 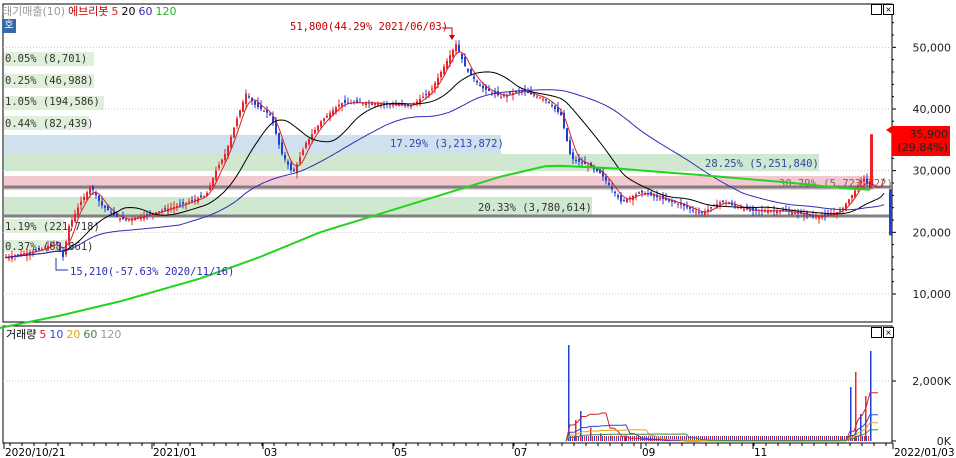 I want to click on stock-name: 에브리봇, so click(x=88, y=11).